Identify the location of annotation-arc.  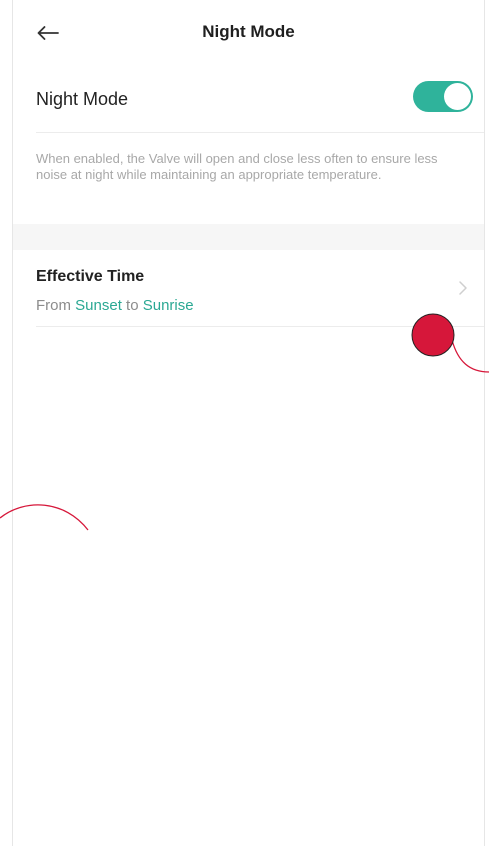
(44, 517).